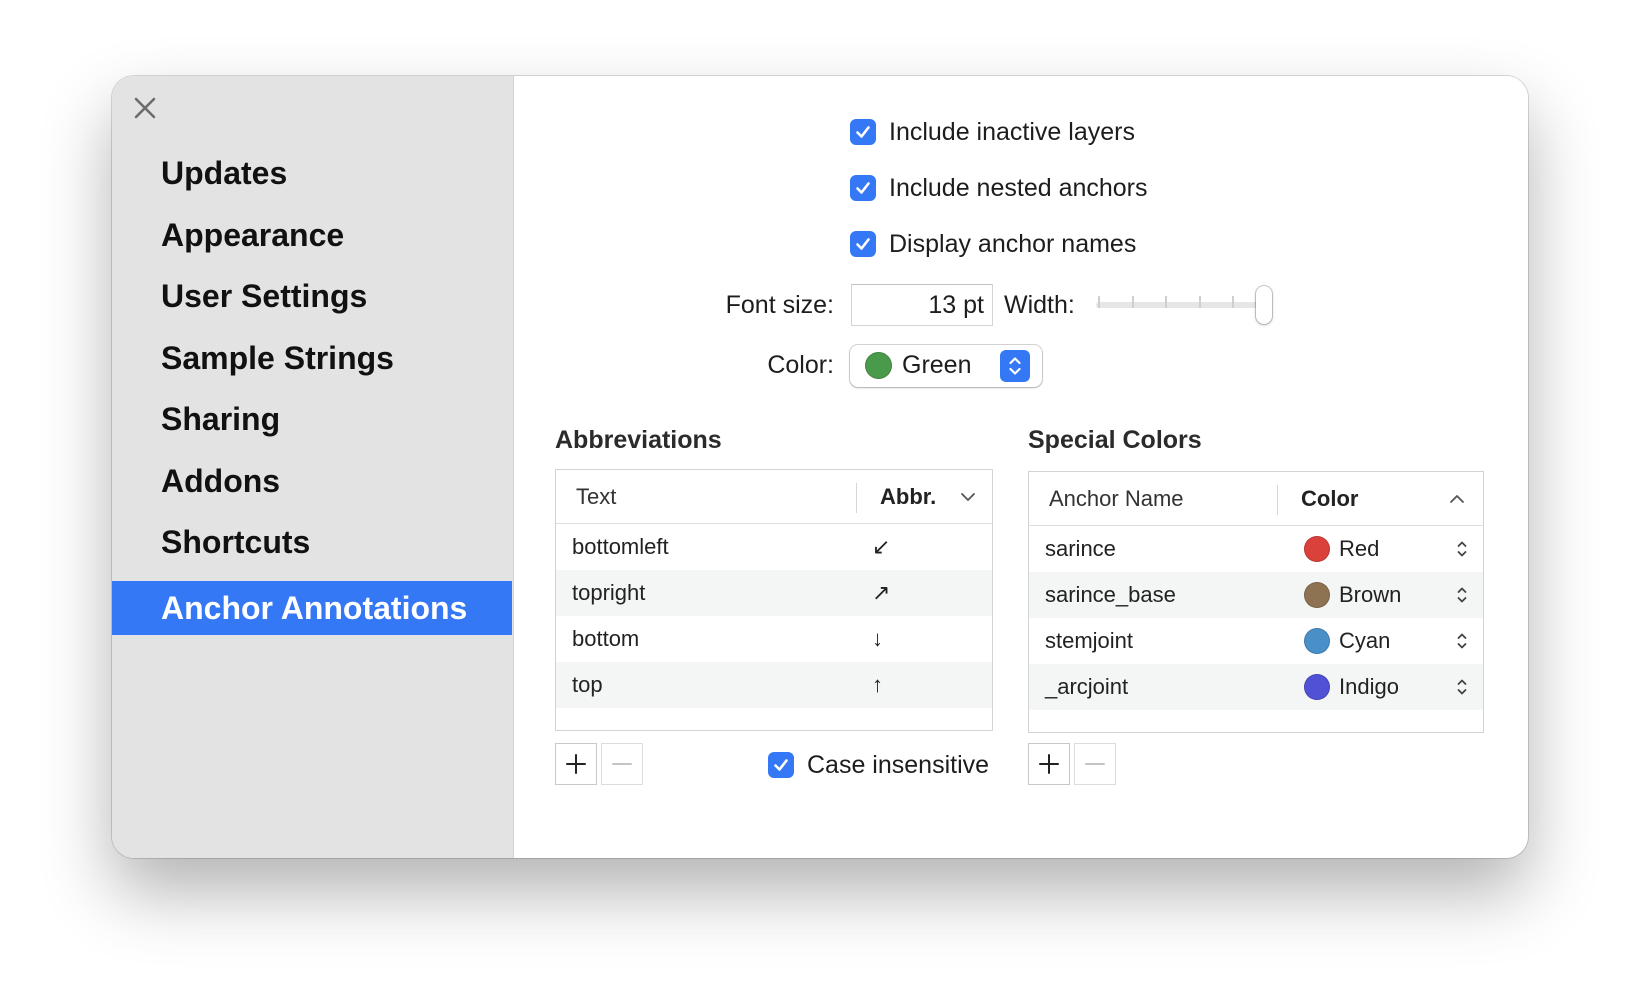  I want to click on sidebar-item-addons: Addons, so click(312, 481).